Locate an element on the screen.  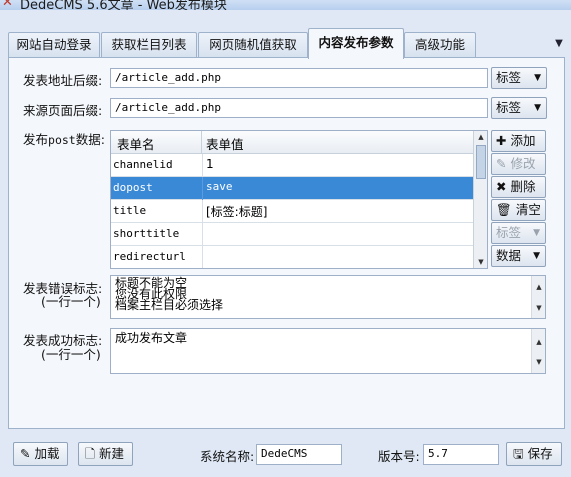
table-row: channelid 1 is located at coordinates (293, 165).